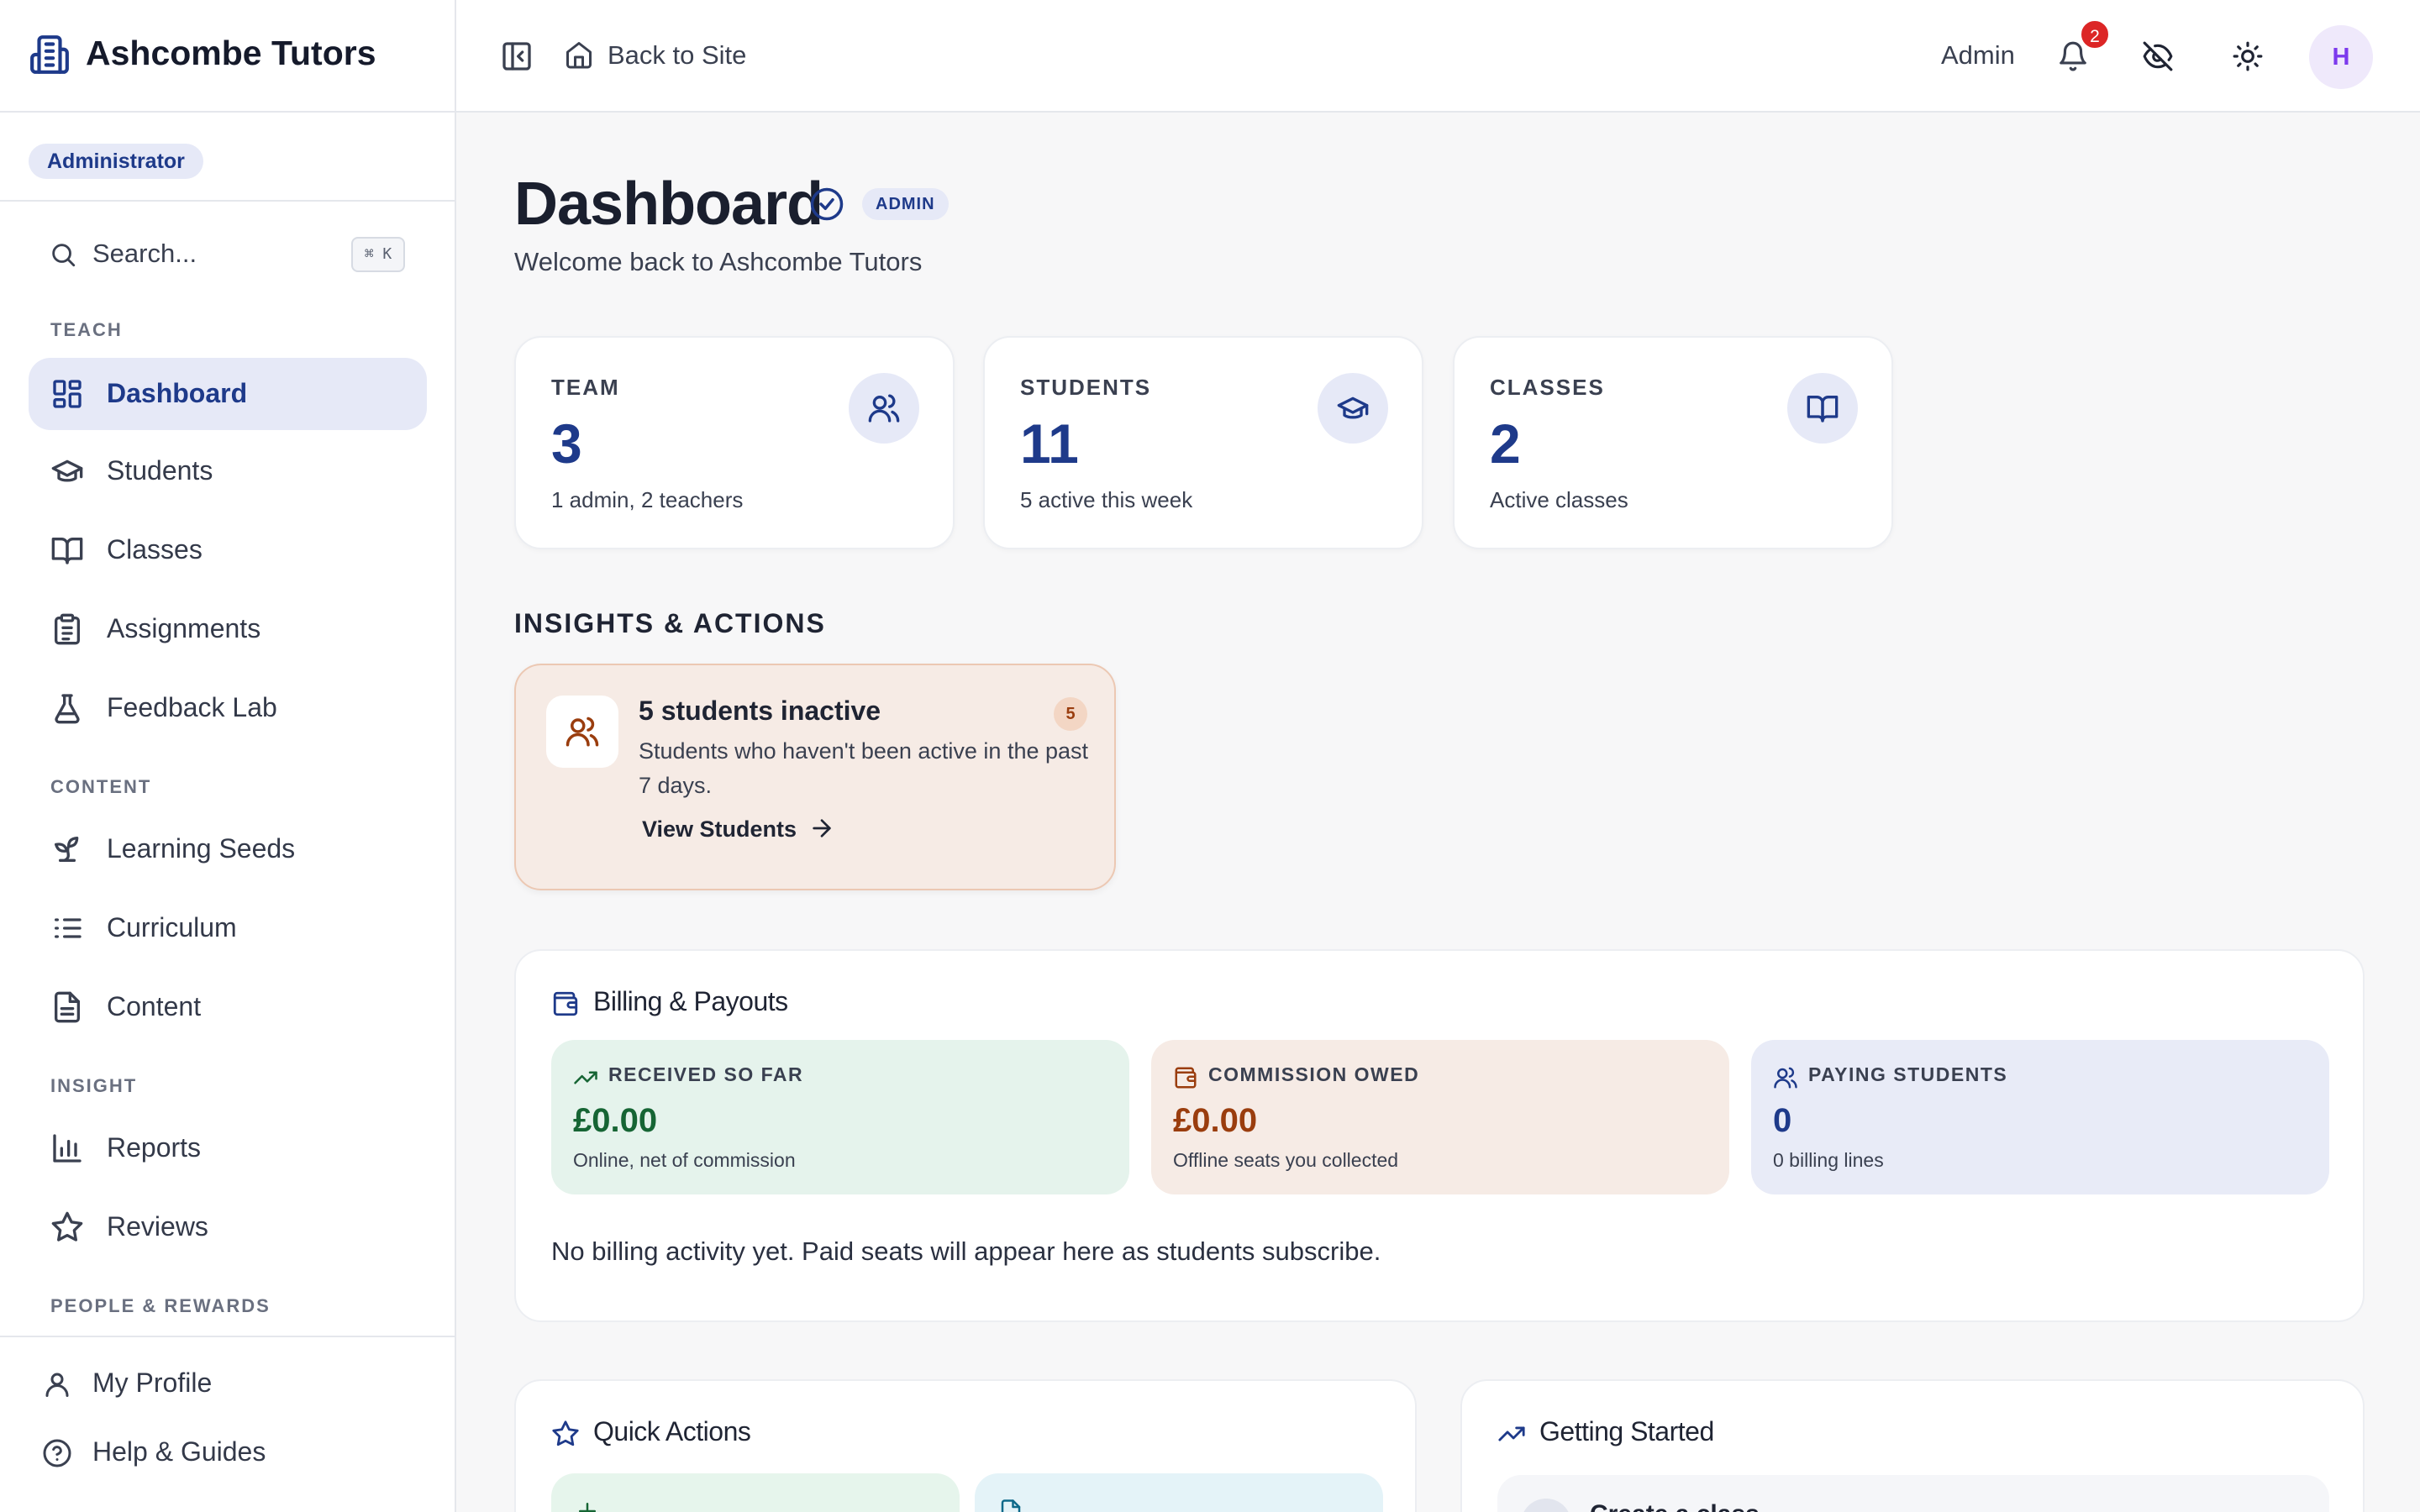  I want to click on stat-card-team: TEAM 3 1 admin, 2 teachers, so click(734, 442).